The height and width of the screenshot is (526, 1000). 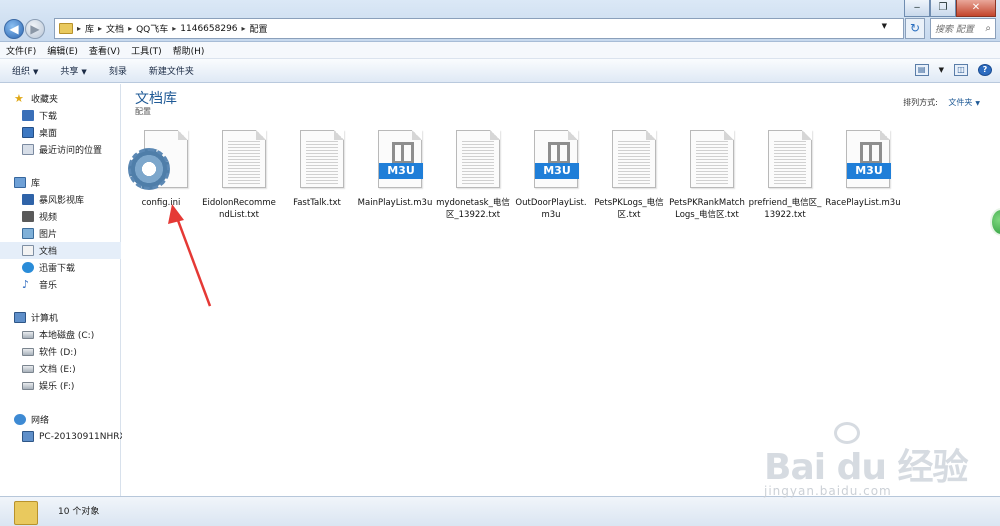 What do you see at coordinates (920, 102) in the screenshot?
I see `arrange-label: 排列方式:` at bounding box center [920, 102].